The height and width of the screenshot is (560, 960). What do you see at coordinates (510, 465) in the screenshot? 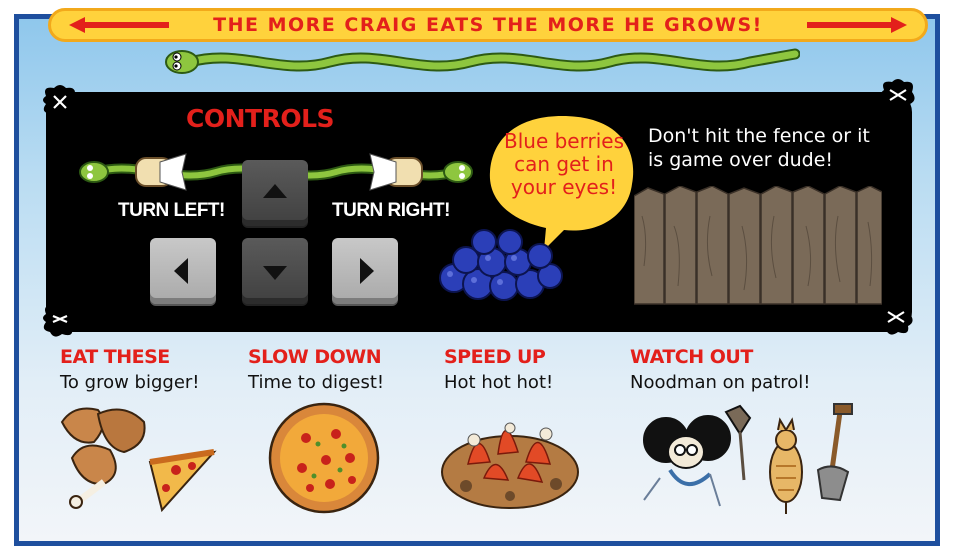
I see `spicy-plate-icon` at bounding box center [510, 465].